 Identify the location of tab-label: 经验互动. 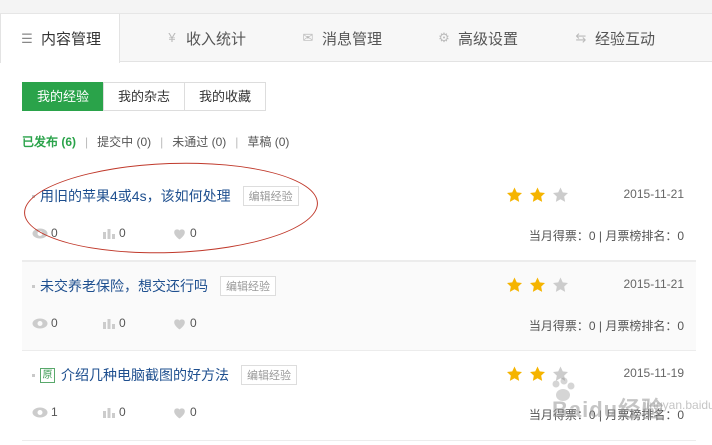
(625, 39).